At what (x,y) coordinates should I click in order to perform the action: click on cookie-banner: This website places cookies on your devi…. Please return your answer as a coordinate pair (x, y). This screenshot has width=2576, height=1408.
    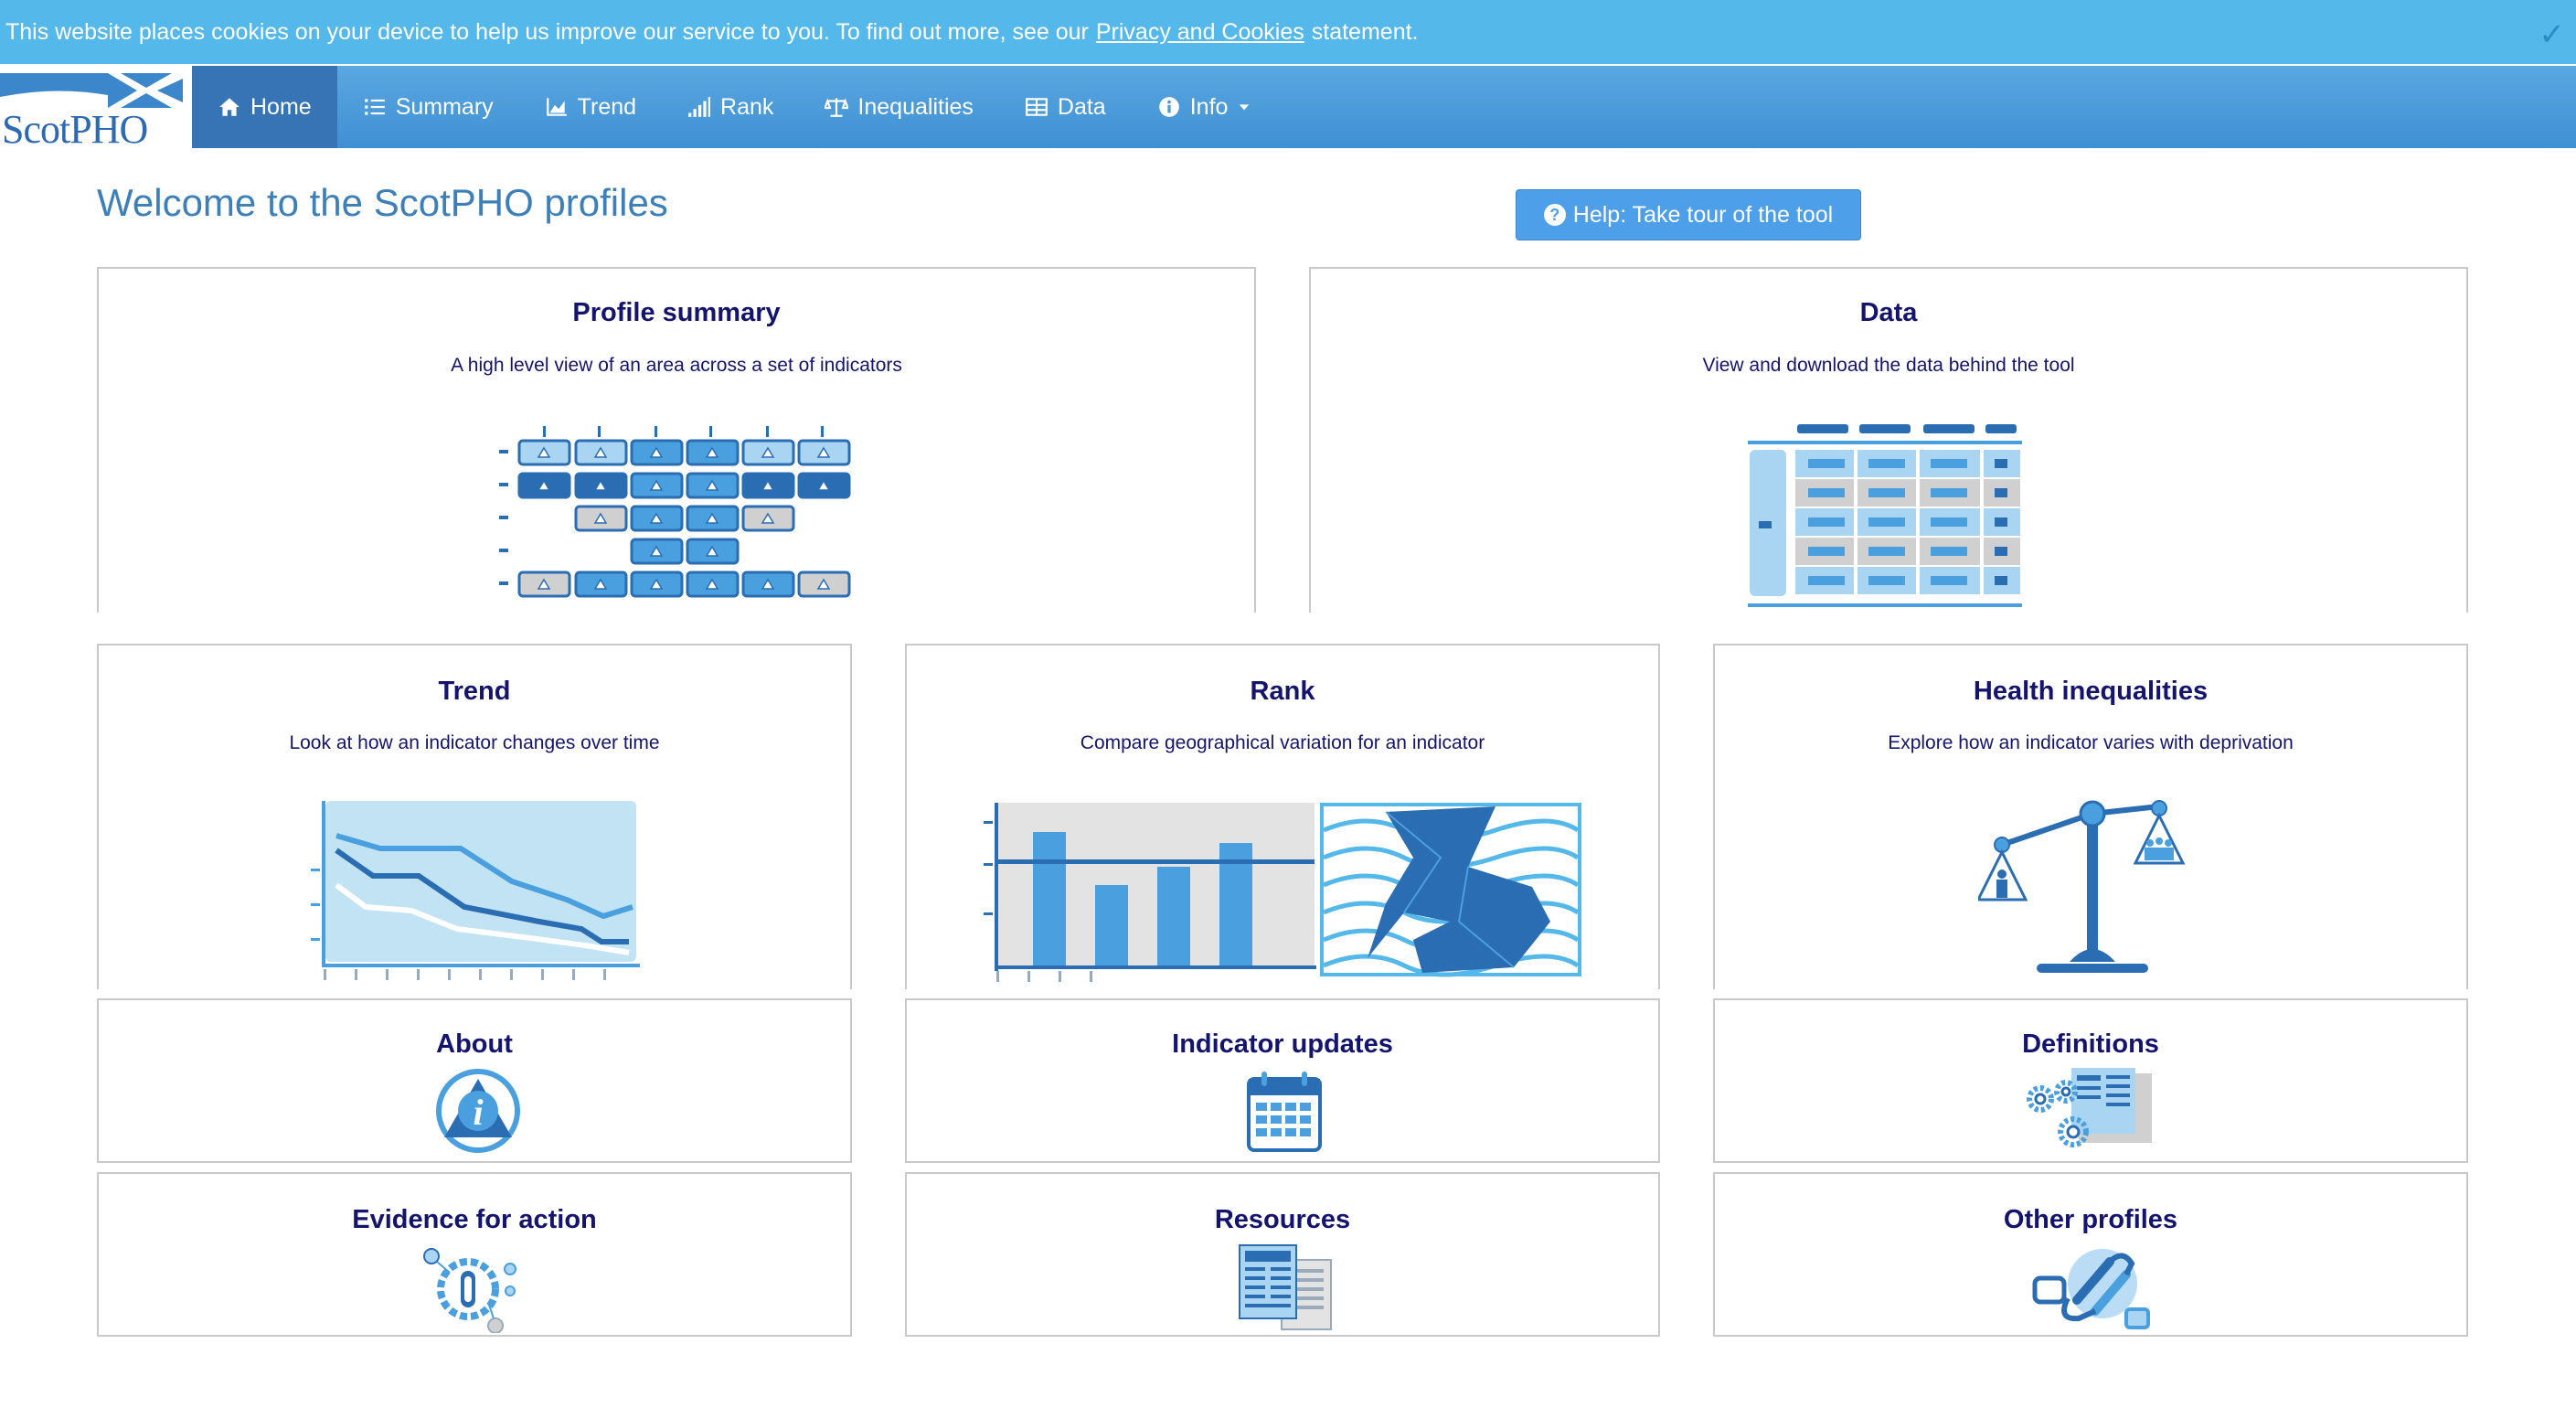
    Looking at the image, I should click on (1288, 32).